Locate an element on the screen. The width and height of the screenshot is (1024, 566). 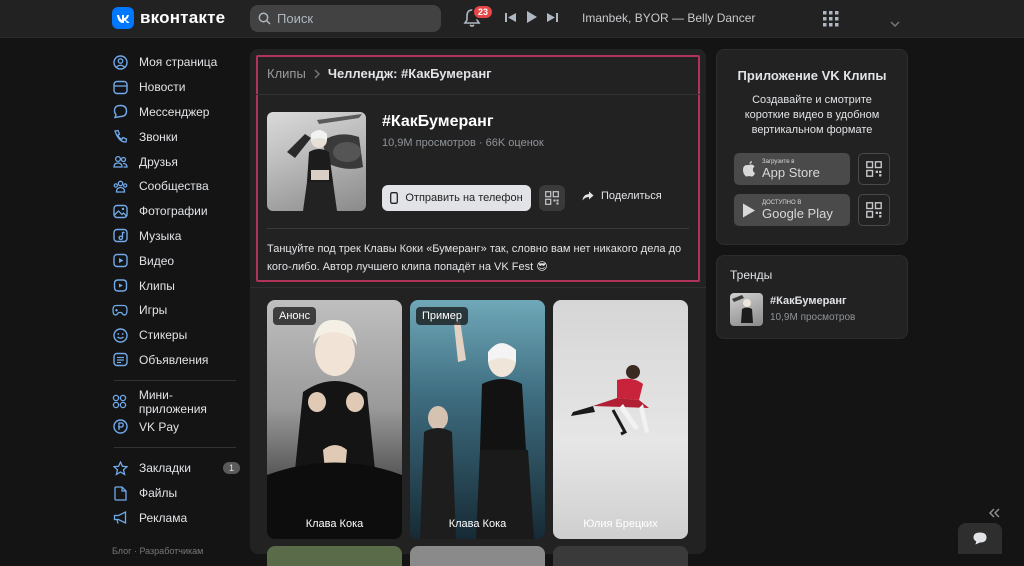
video-icon is located at coordinates (120, 261).